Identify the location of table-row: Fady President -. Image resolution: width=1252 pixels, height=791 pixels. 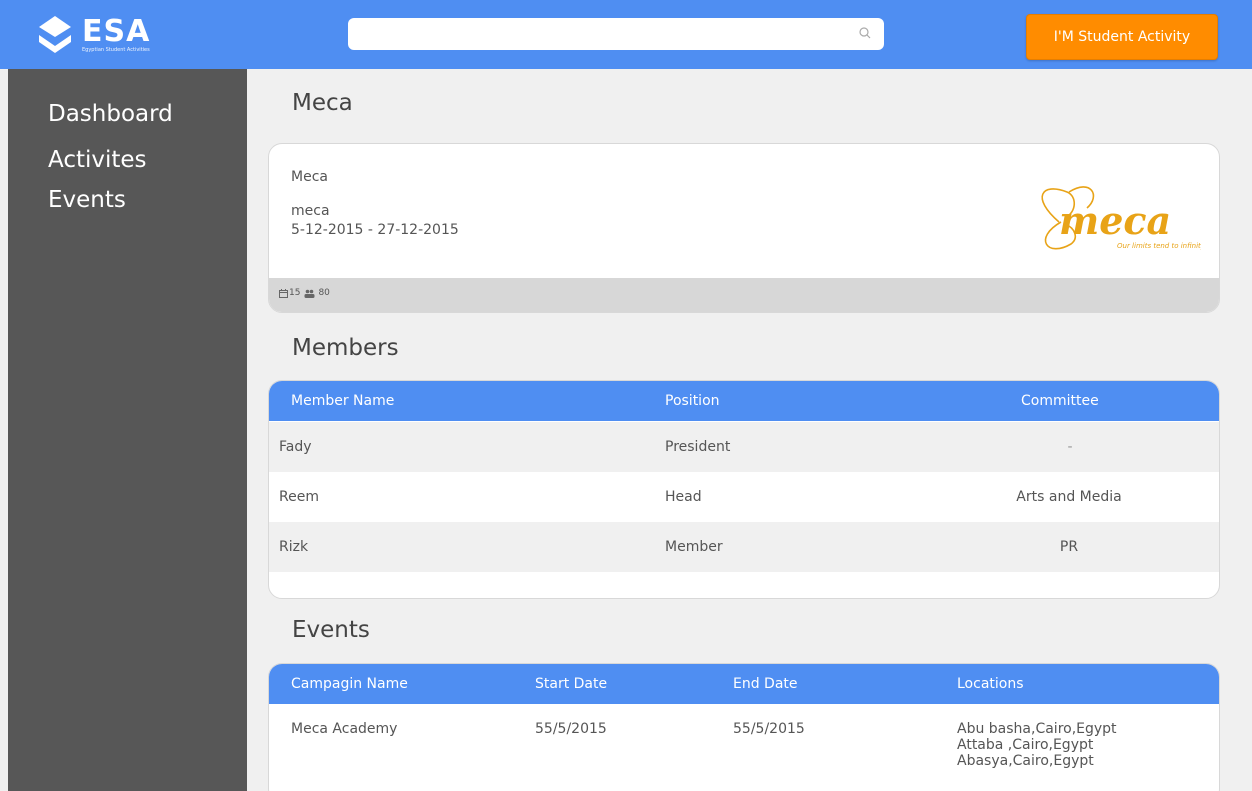
(744, 447).